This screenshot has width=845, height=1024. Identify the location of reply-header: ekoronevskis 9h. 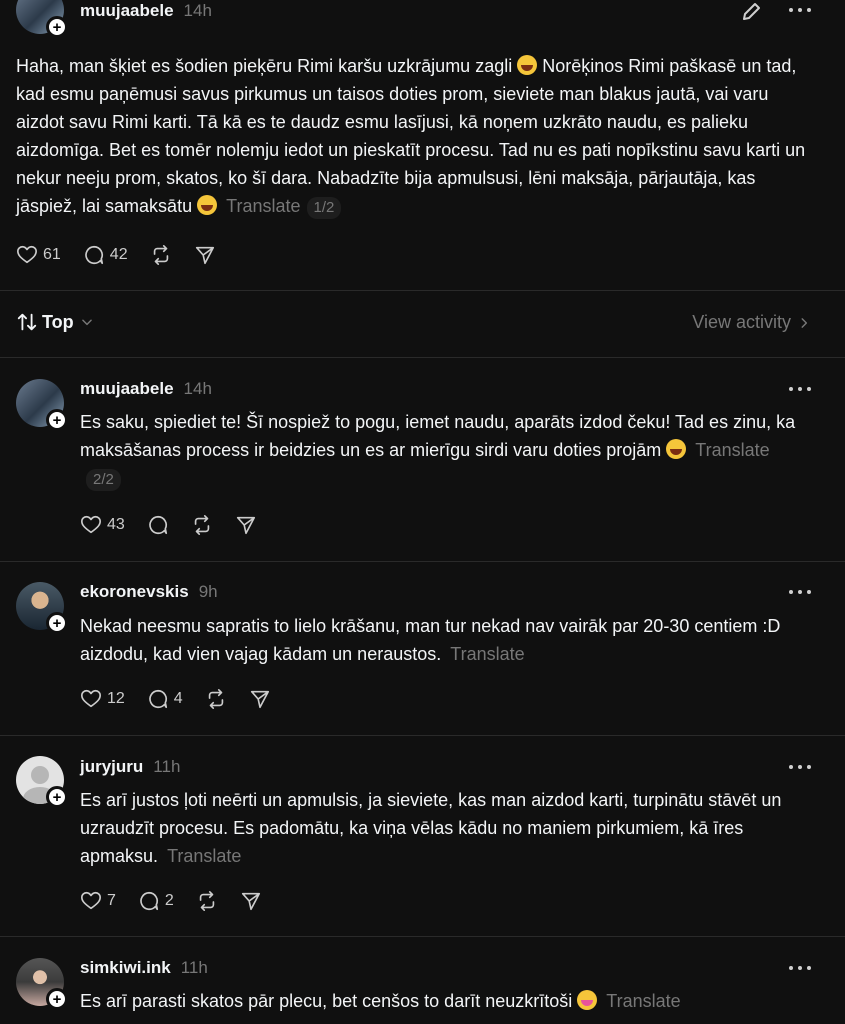
(149, 592).